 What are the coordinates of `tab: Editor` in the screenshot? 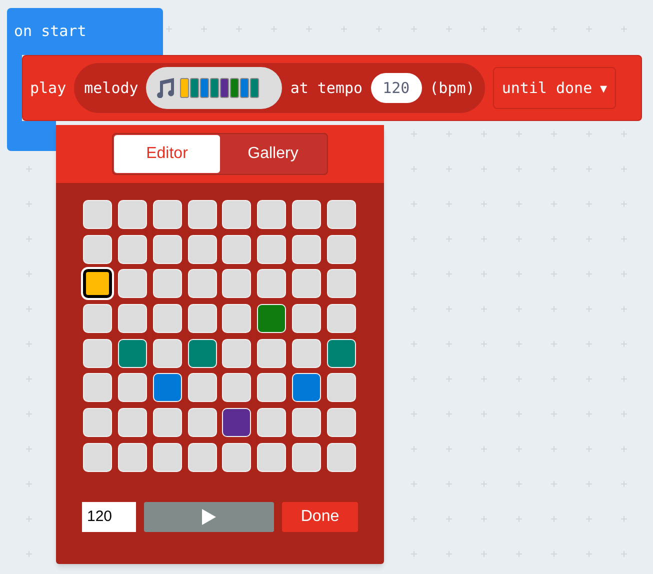 It's located at (167, 154).